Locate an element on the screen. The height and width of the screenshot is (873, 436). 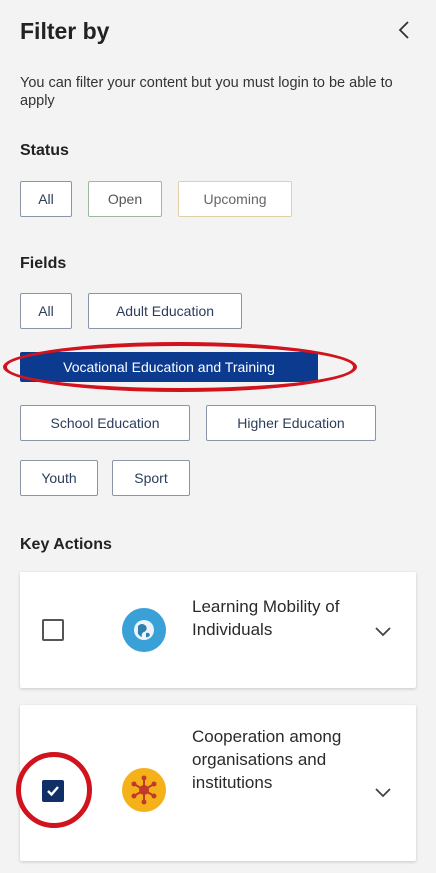
status-heading: Status is located at coordinates (44, 150).